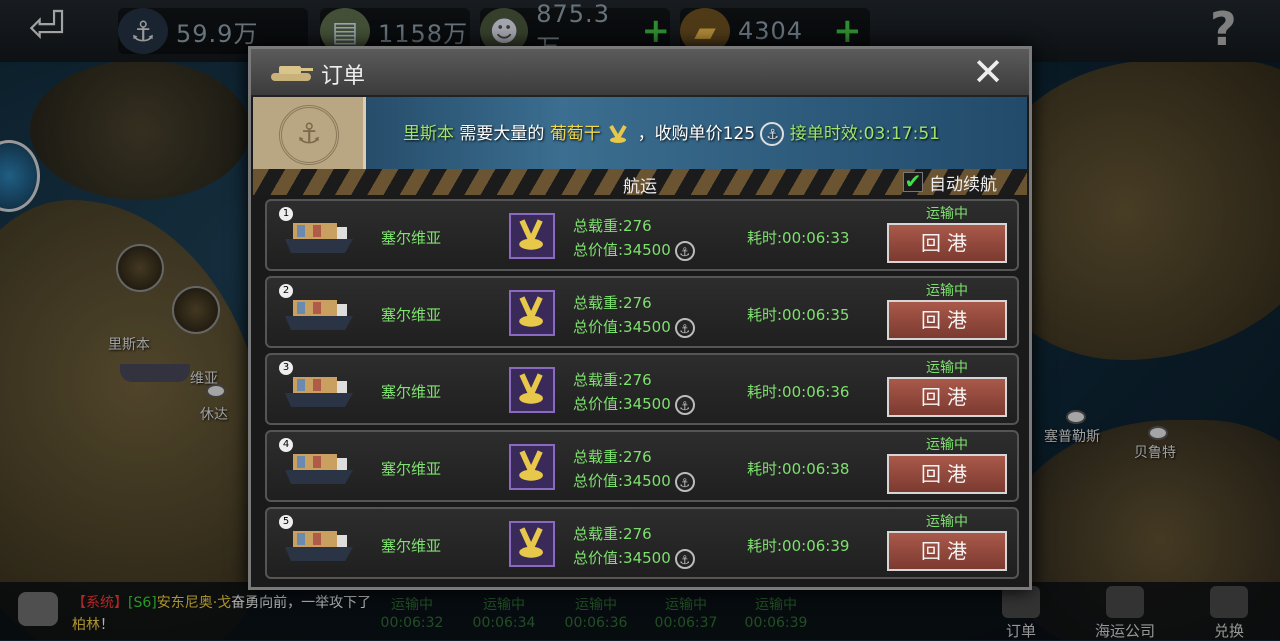 This screenshot has height=641, width=1280. Describe the element at coordinates (798, 238) in the screenshot. I see `elapsed-time: 耗时:00:06:33` at that location.